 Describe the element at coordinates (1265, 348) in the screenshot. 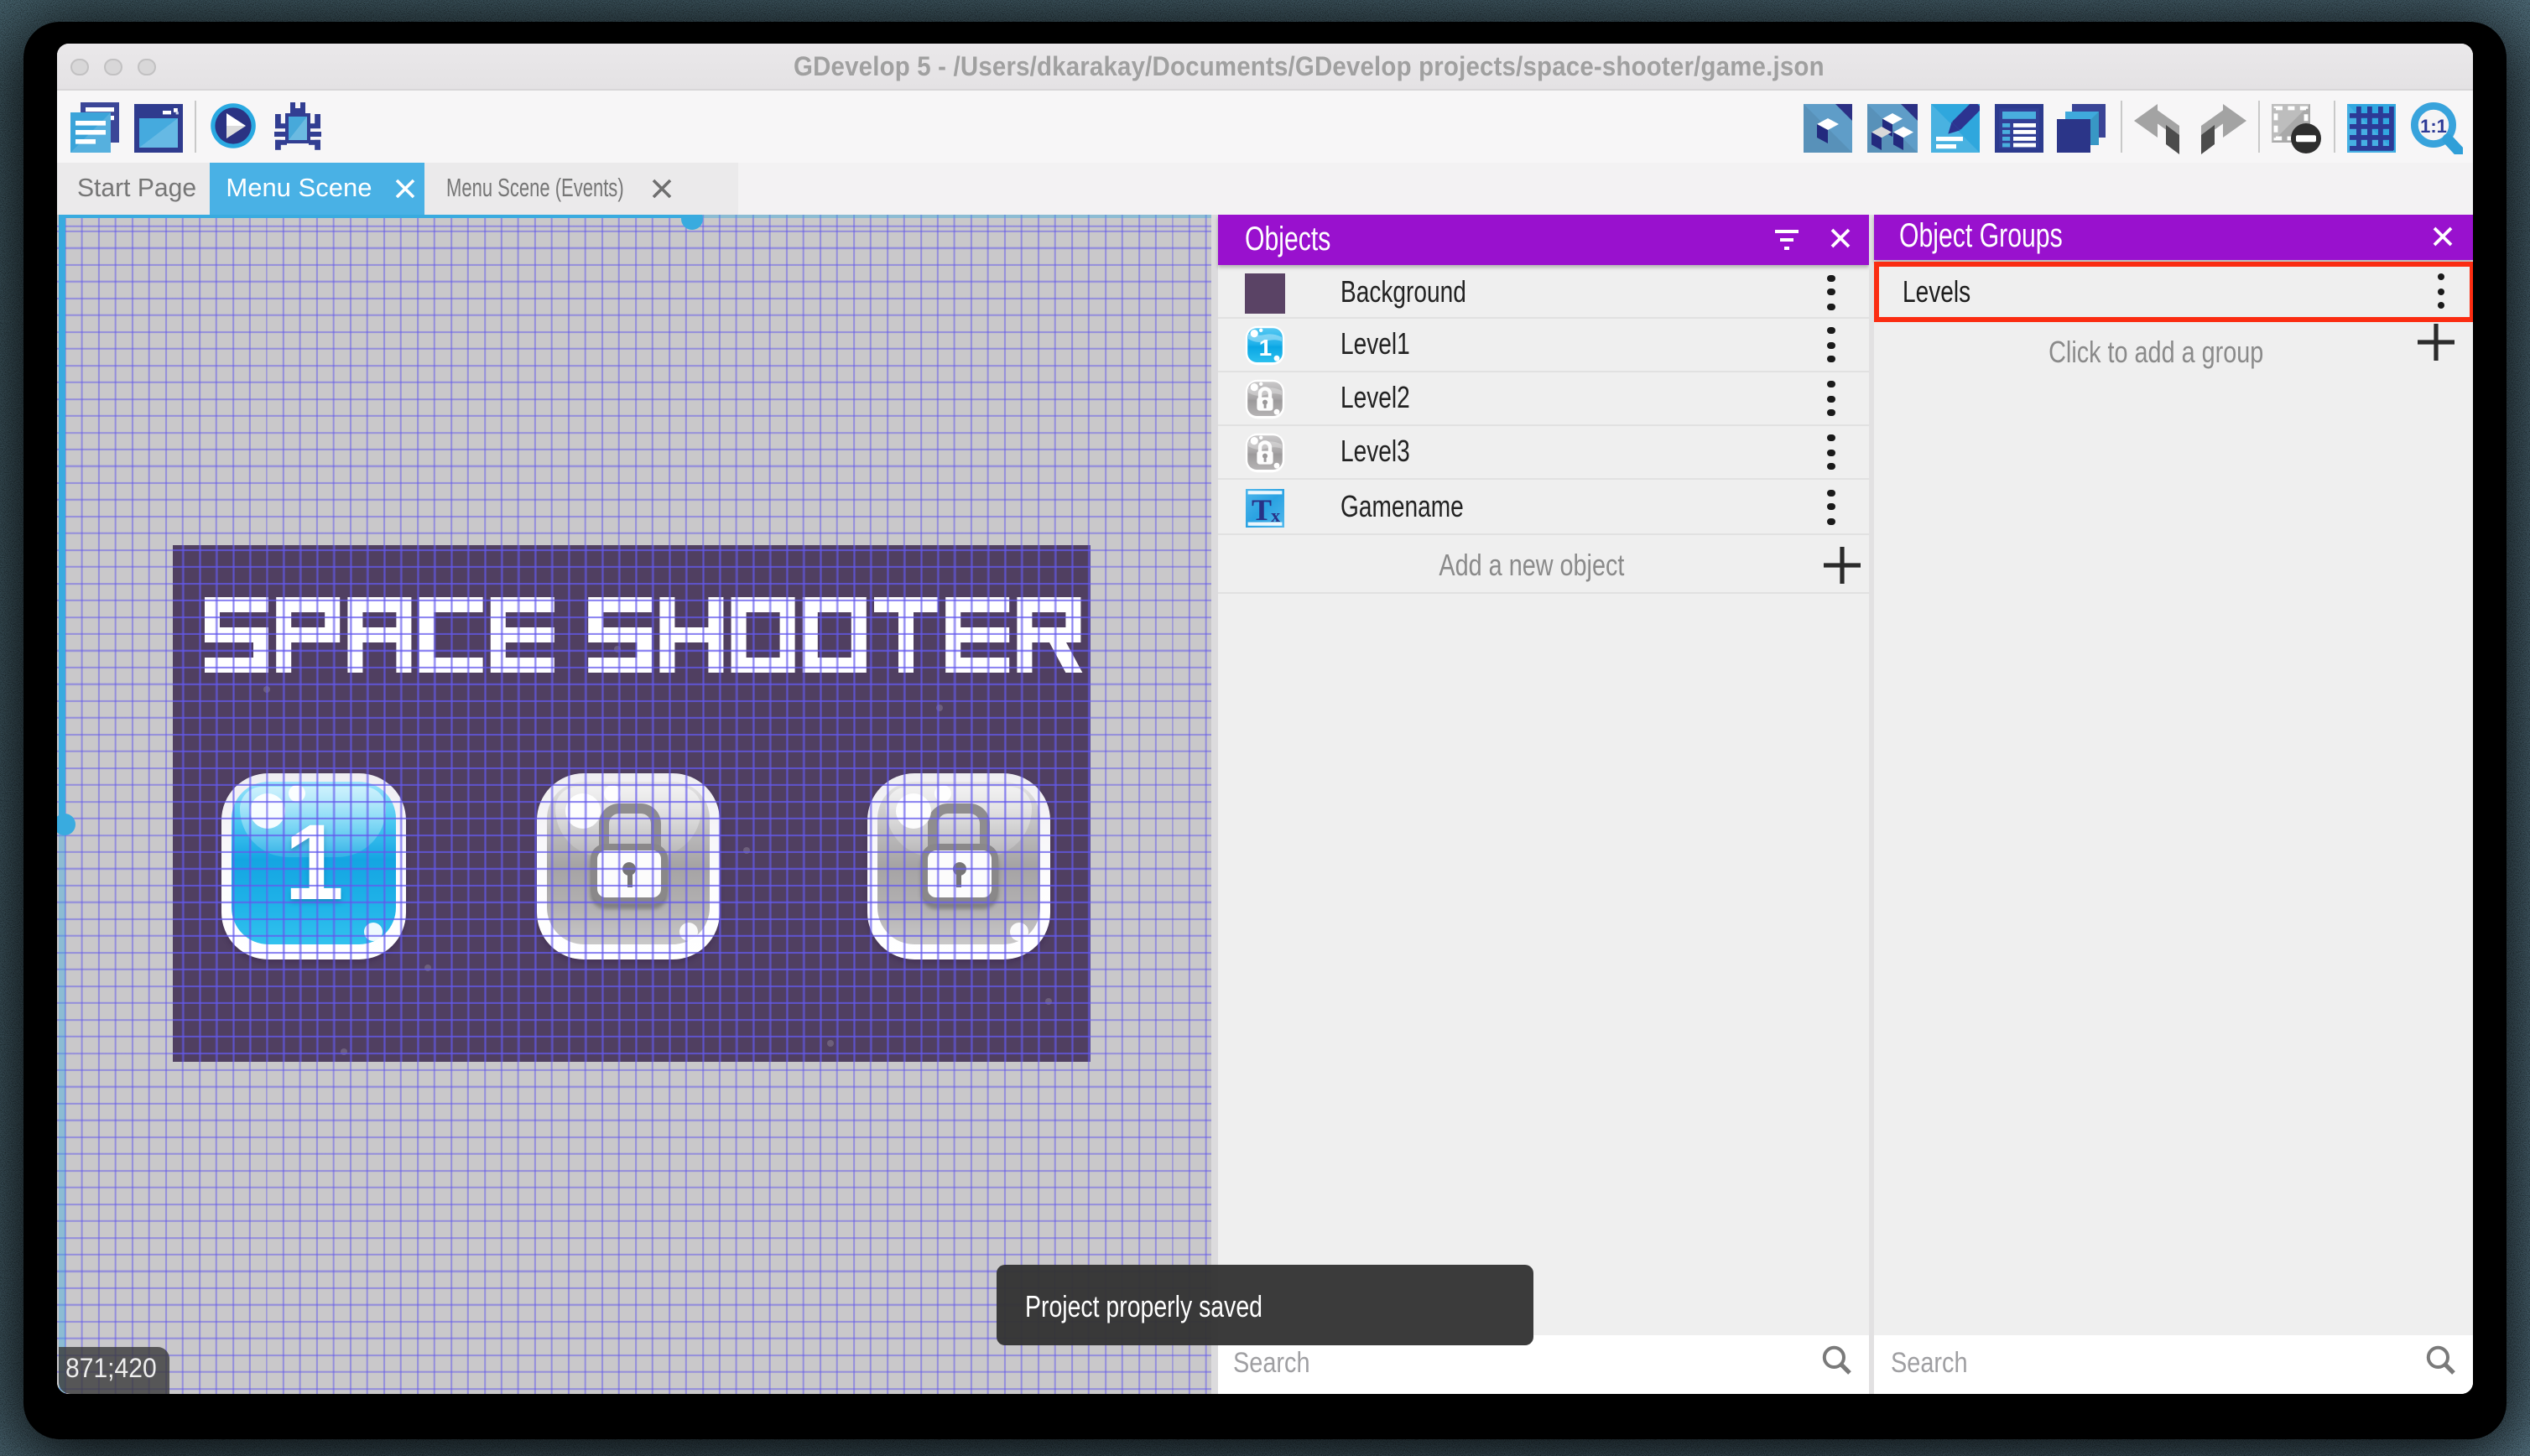

I see `svg-text: 1` at that location.